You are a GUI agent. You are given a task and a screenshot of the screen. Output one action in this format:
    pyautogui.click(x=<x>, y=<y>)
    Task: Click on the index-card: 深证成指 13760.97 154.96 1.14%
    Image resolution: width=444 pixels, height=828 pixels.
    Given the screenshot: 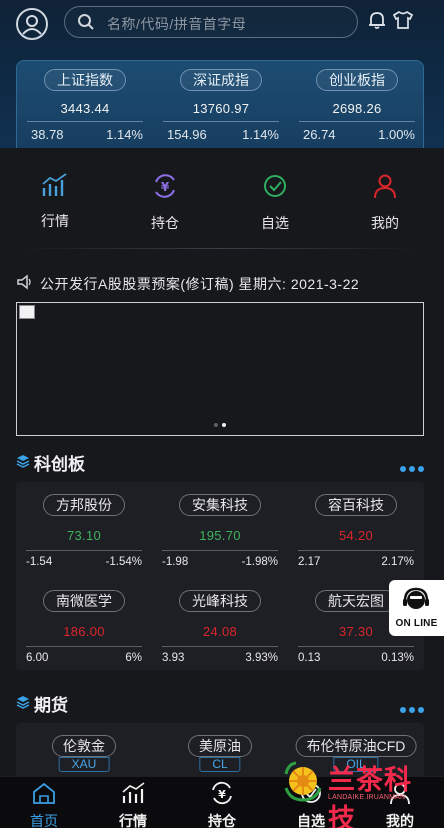 What is the action you would take?
    pyautogui.click(x=221, y=106)
    